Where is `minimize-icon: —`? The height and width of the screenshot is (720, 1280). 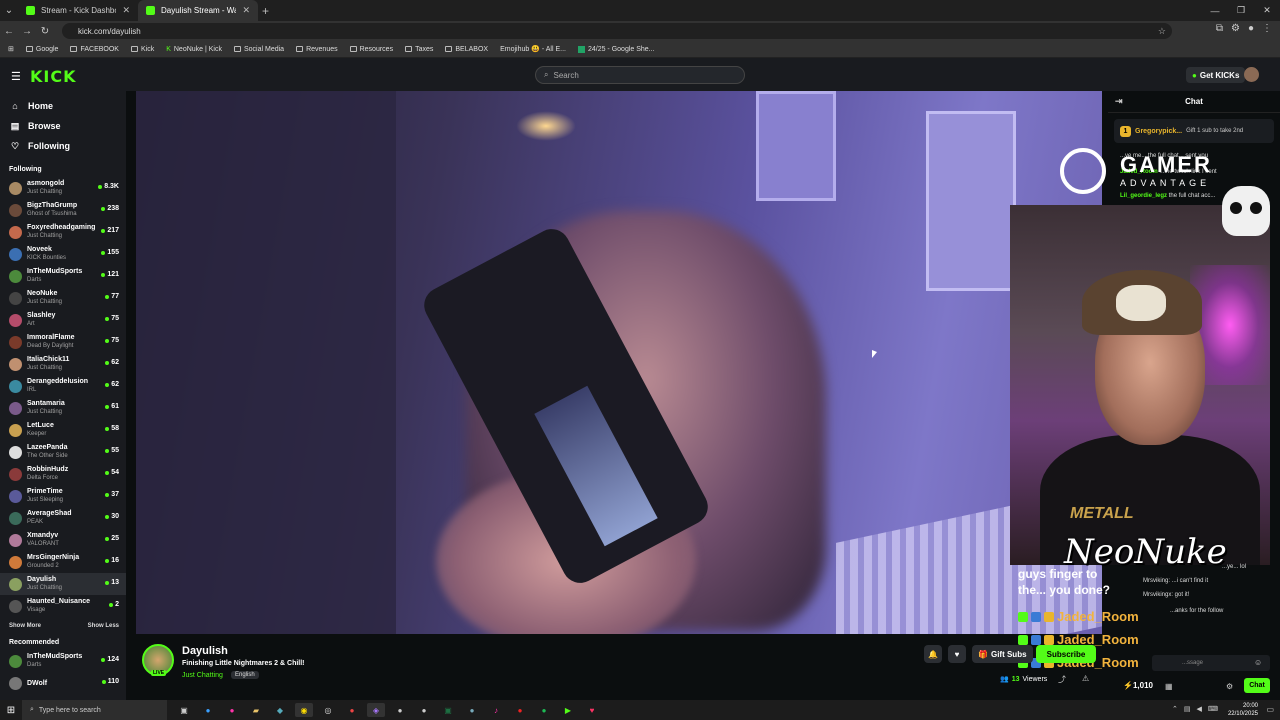 minimize-icon: — is located at coordinates (1215, 10).